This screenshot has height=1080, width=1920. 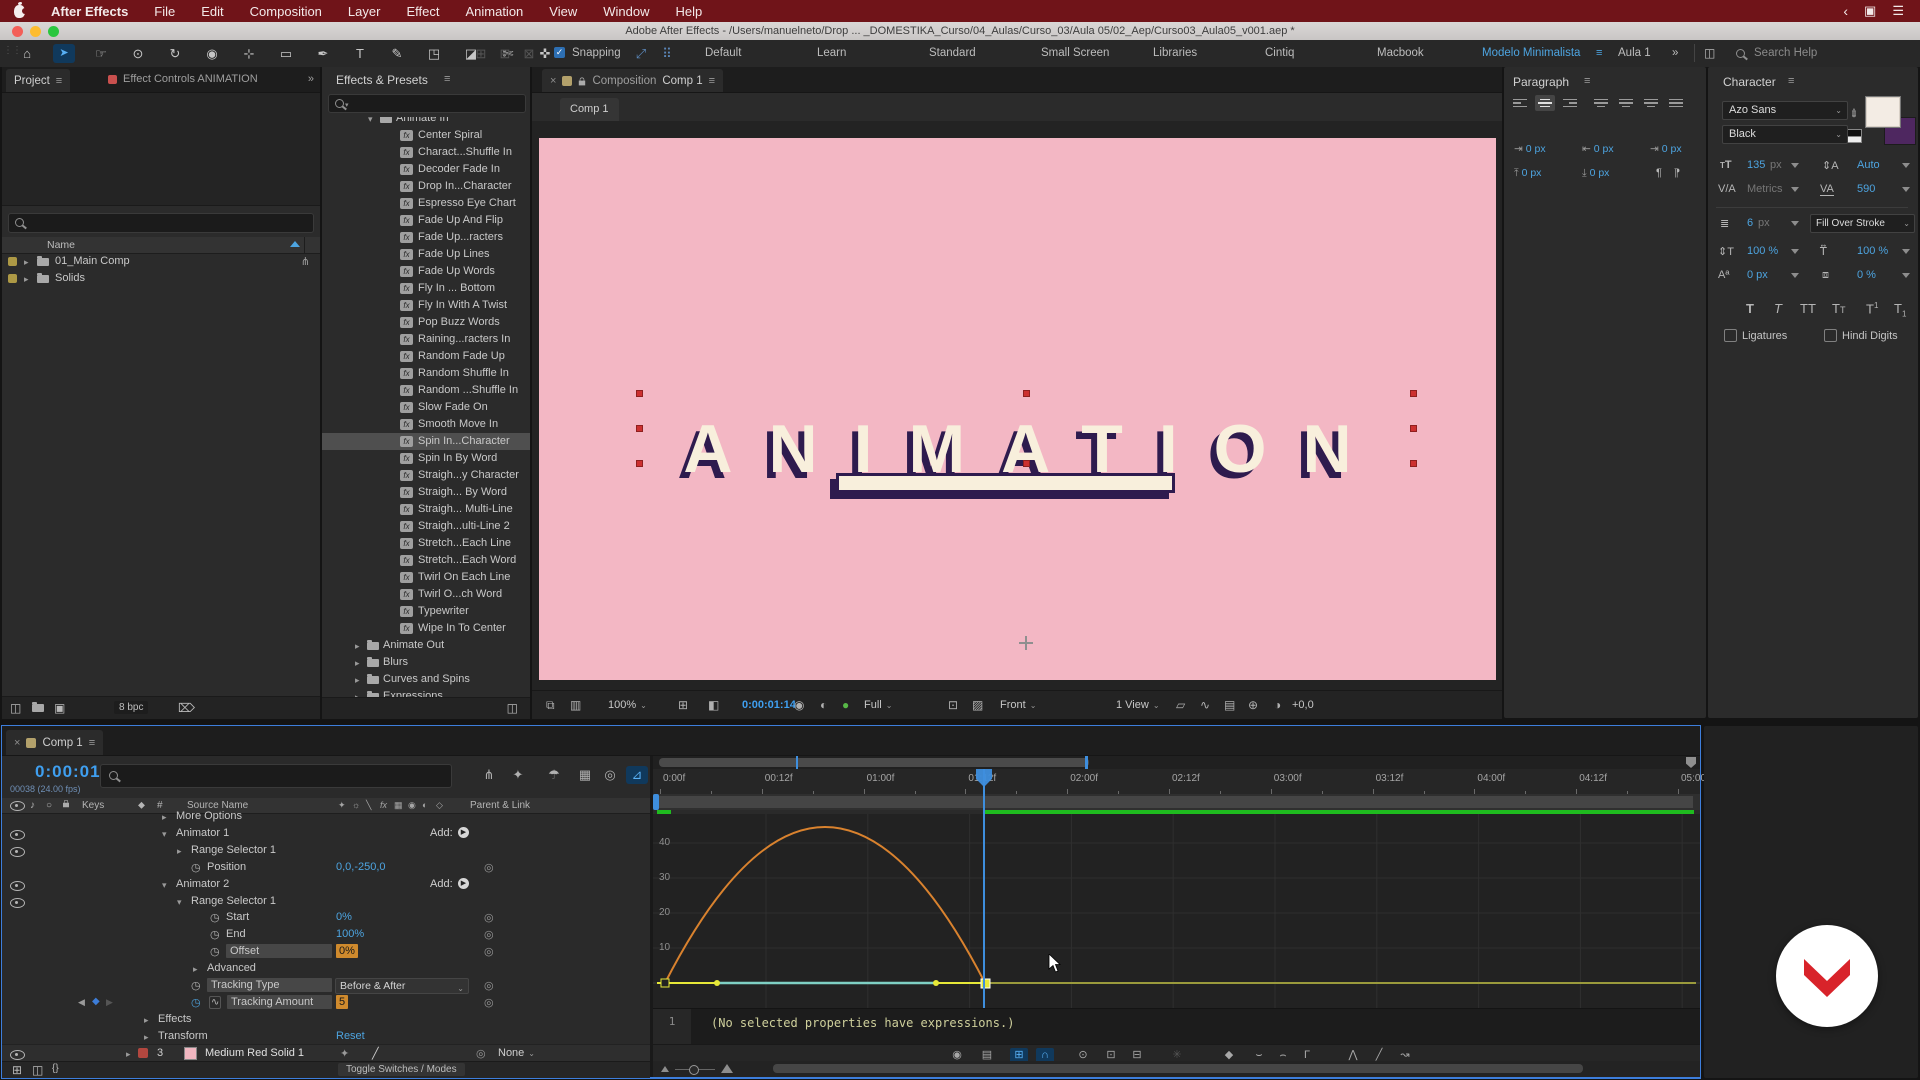 I want to click on font-size-caret, so click(x=1795, y=165).